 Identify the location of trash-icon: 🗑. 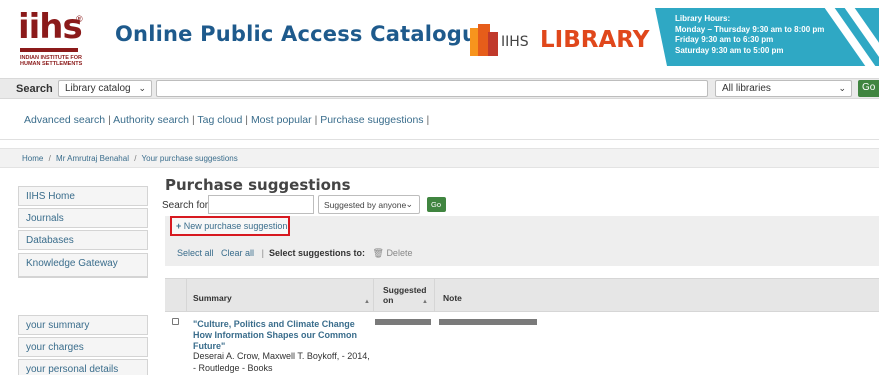
(378, 253).